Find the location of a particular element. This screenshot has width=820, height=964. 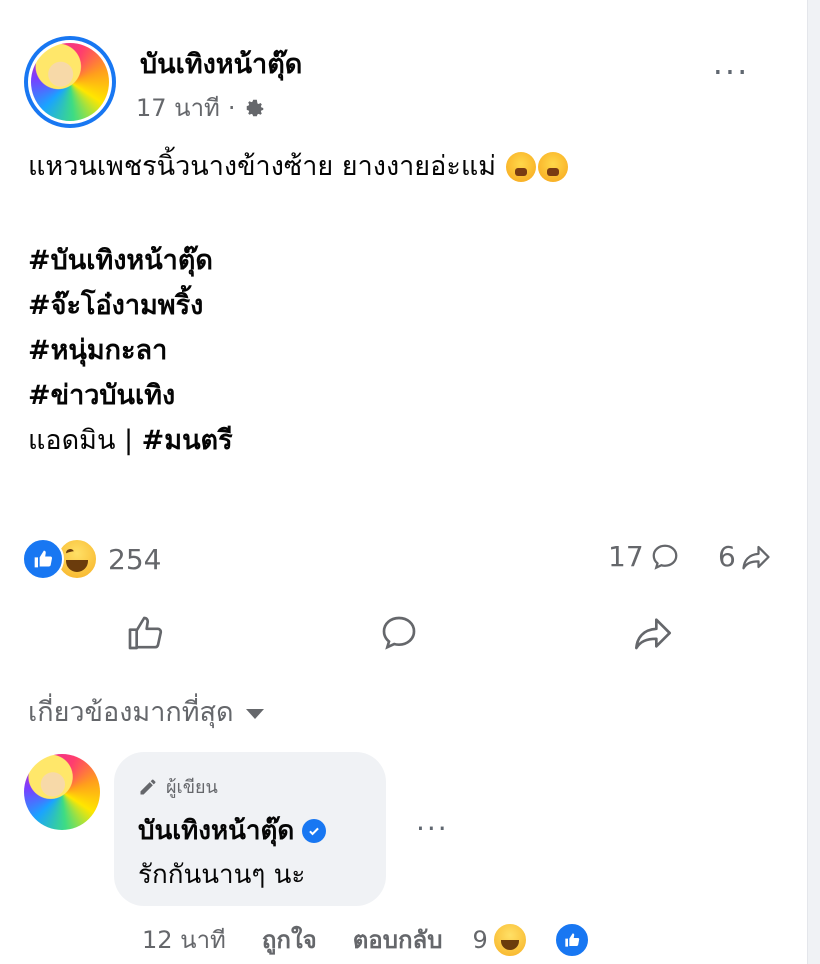

comment-text: รักกันนานๆ นะ is located at coordinates (222, 875).